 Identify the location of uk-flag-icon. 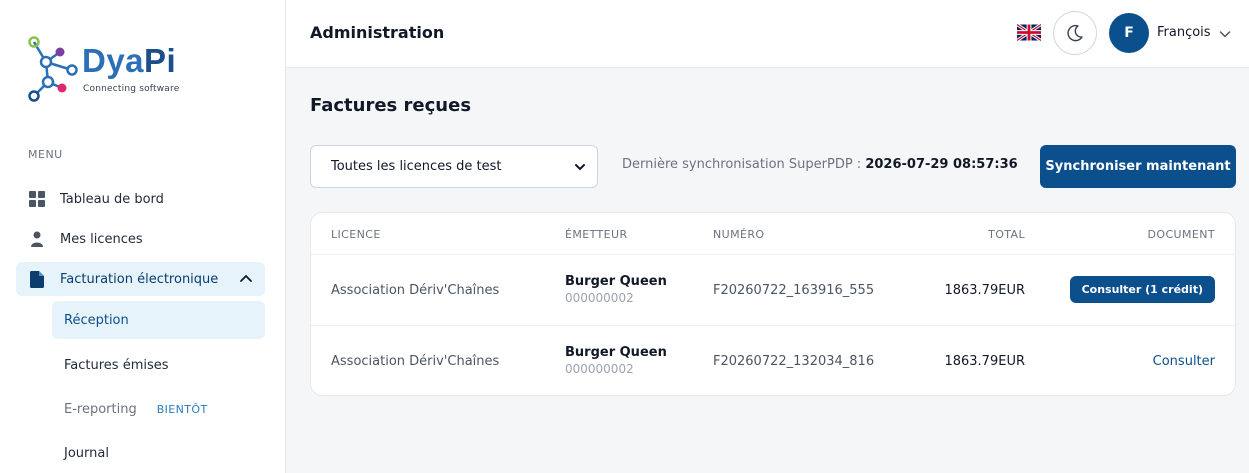
(1029, 32).